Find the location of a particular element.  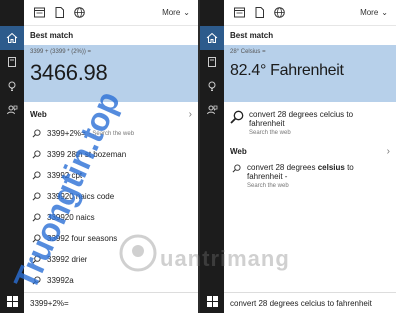

suggestion-hint: - Search the web is located at coordinates (111, 133).